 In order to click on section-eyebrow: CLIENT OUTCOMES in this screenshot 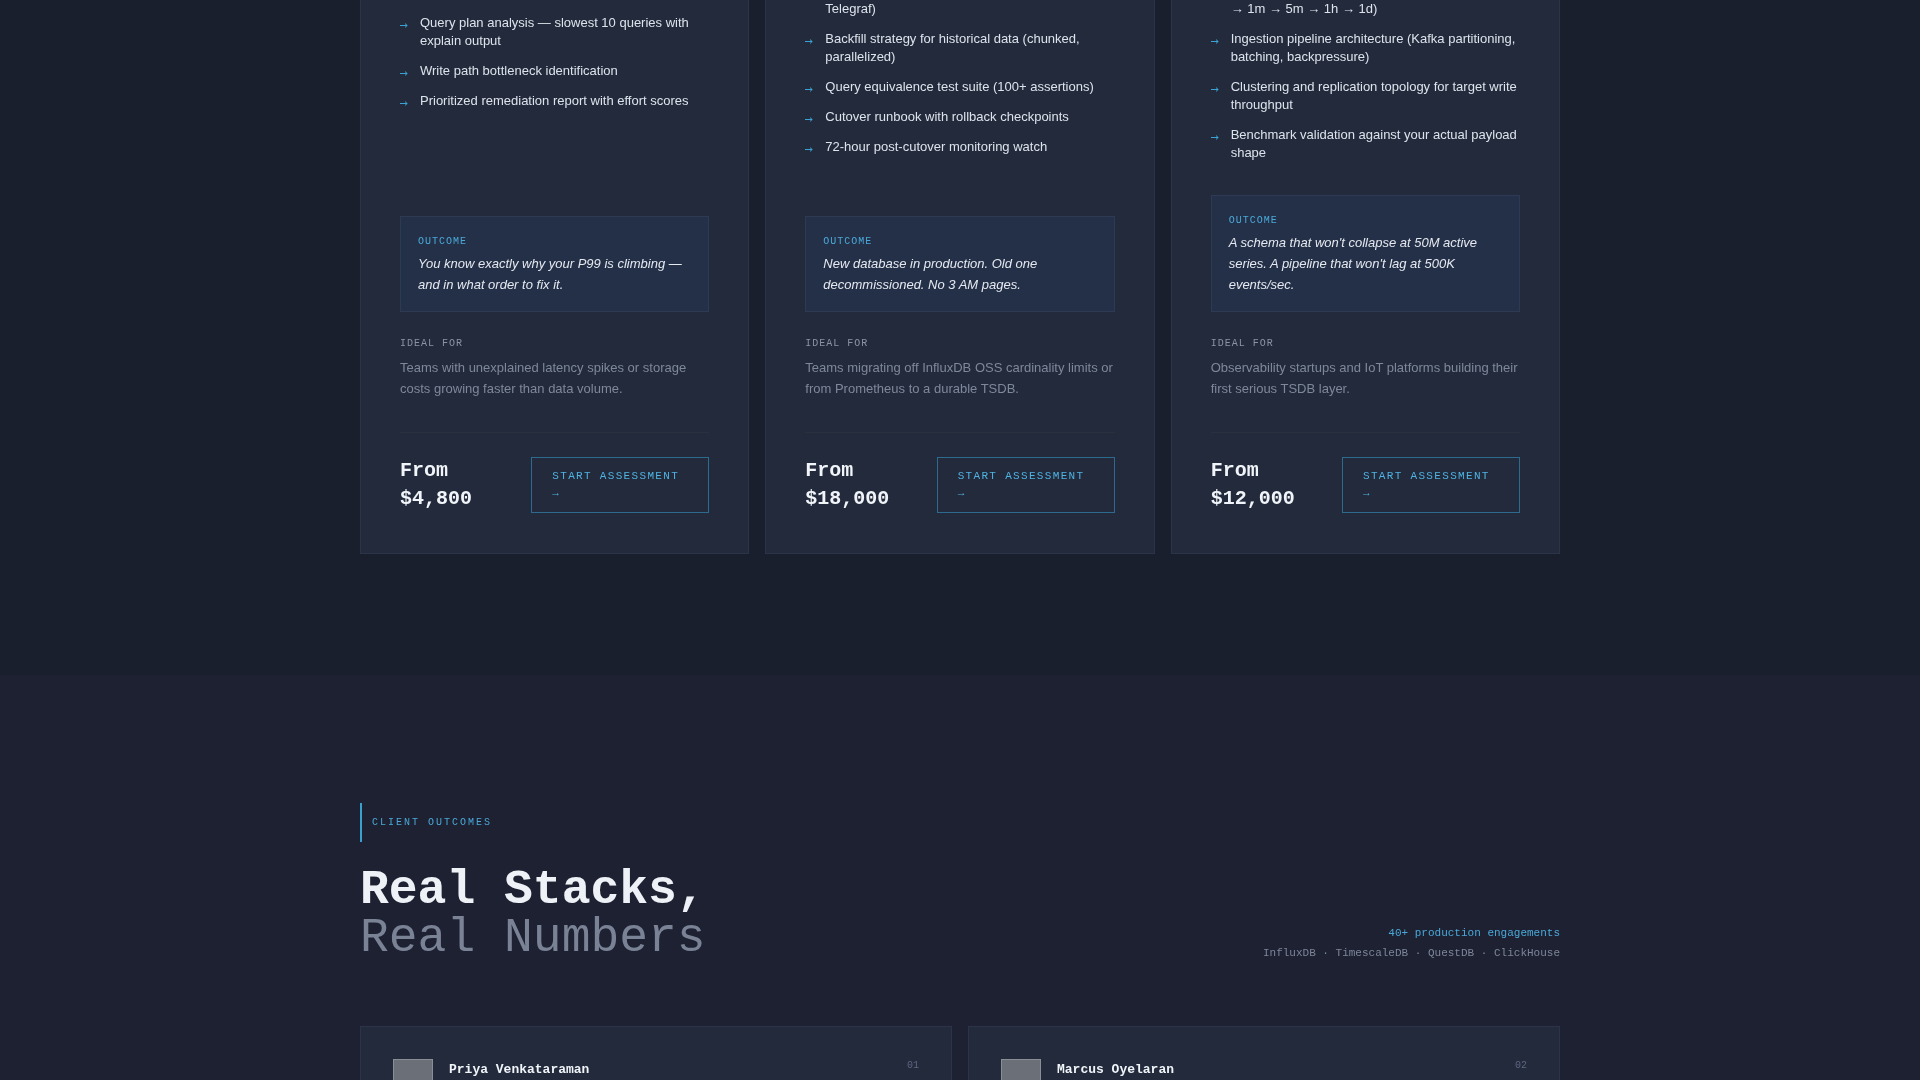, I will do `click(426, 822)`.